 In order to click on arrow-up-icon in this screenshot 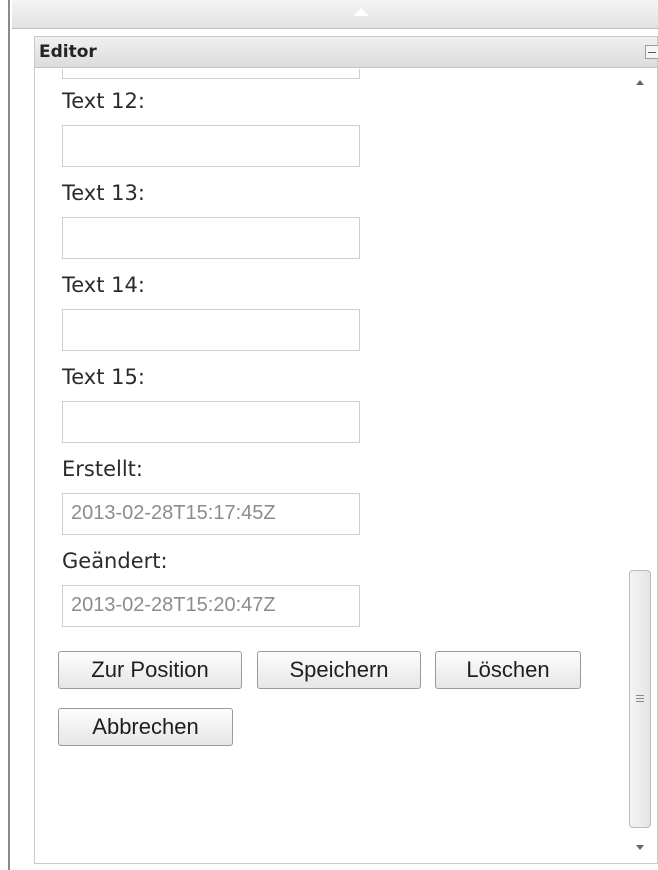, I will do `click(640, 82)`.